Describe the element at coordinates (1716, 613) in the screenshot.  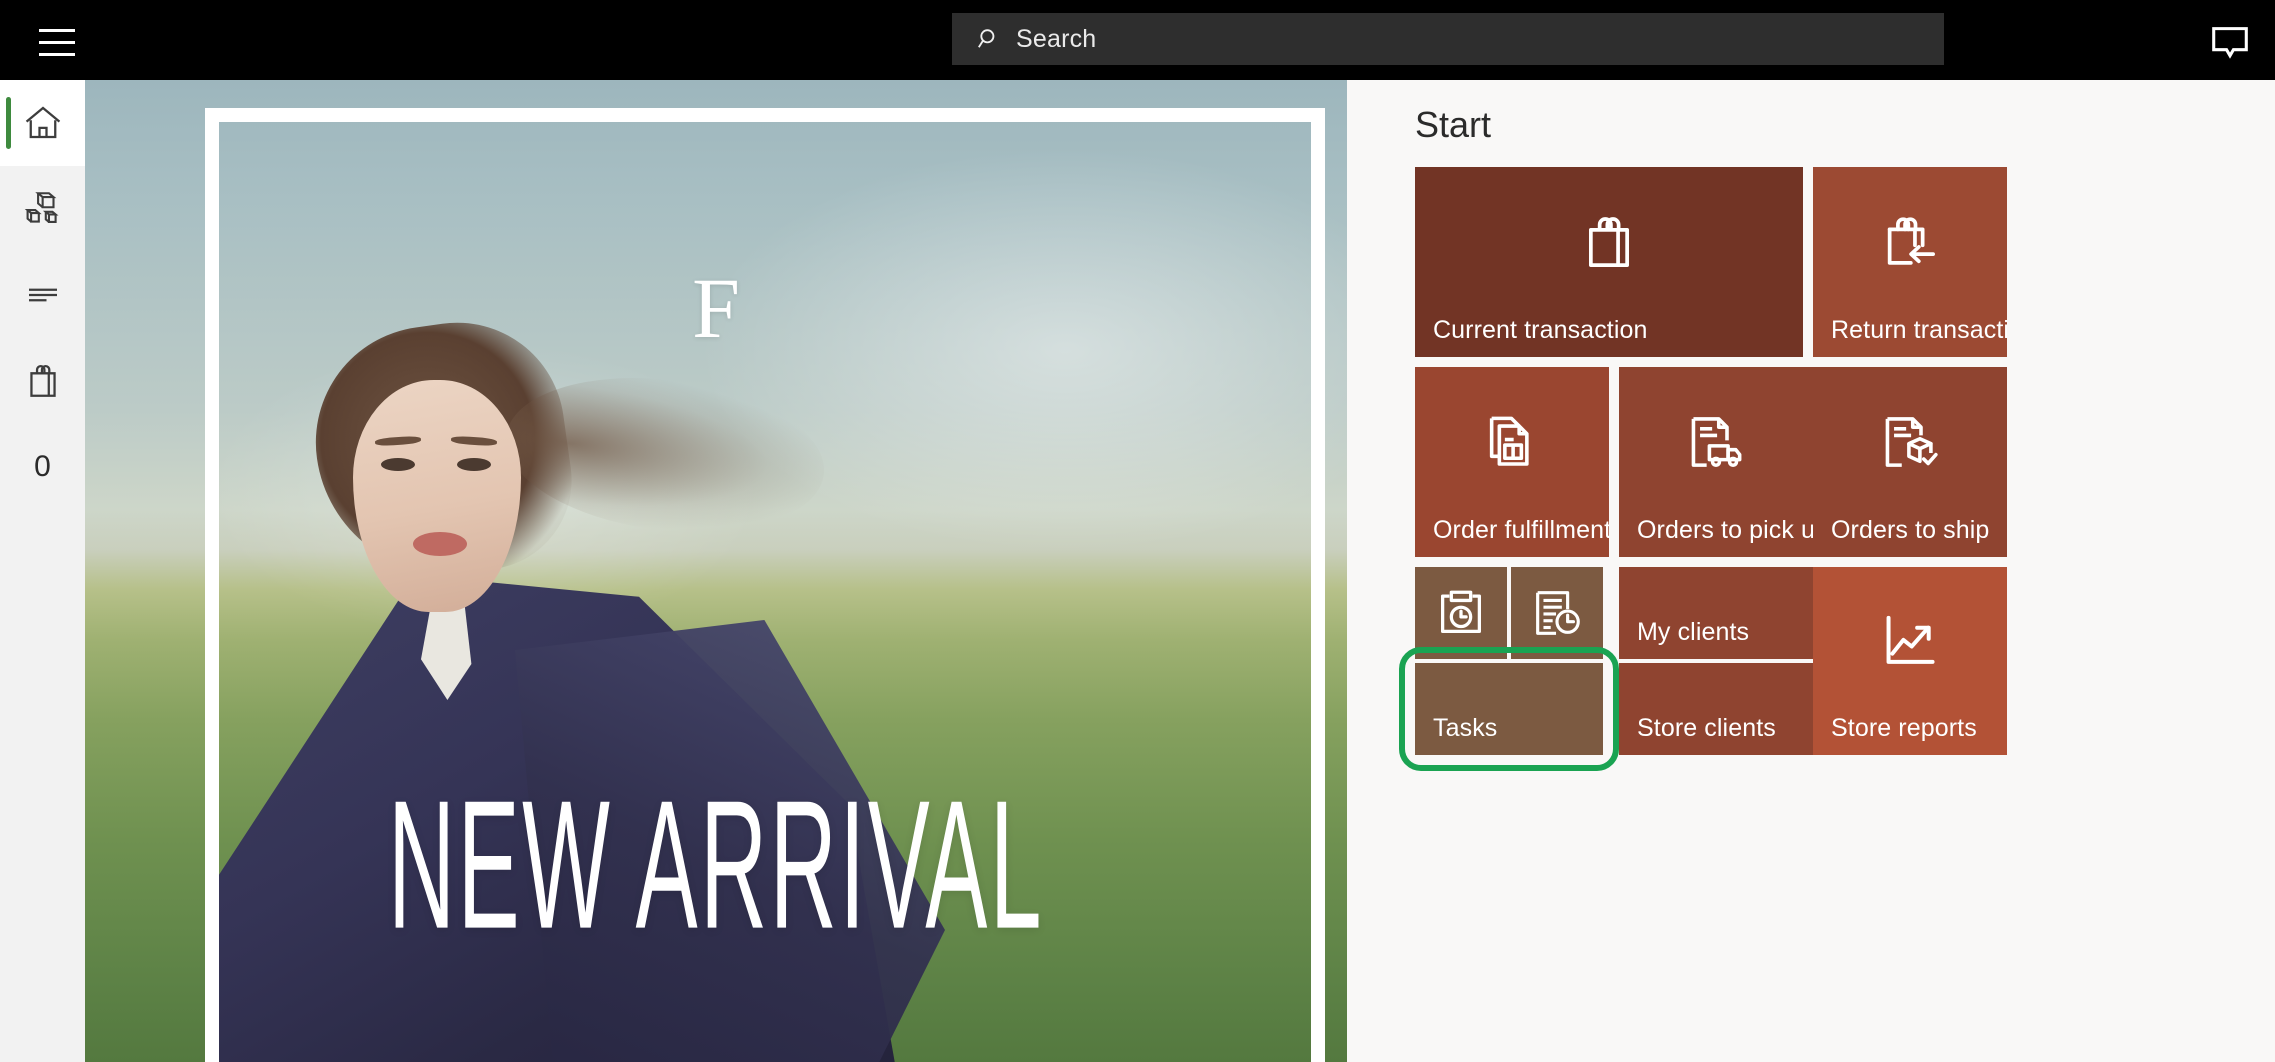
I see `tile-my-clients: My clients` at that location.